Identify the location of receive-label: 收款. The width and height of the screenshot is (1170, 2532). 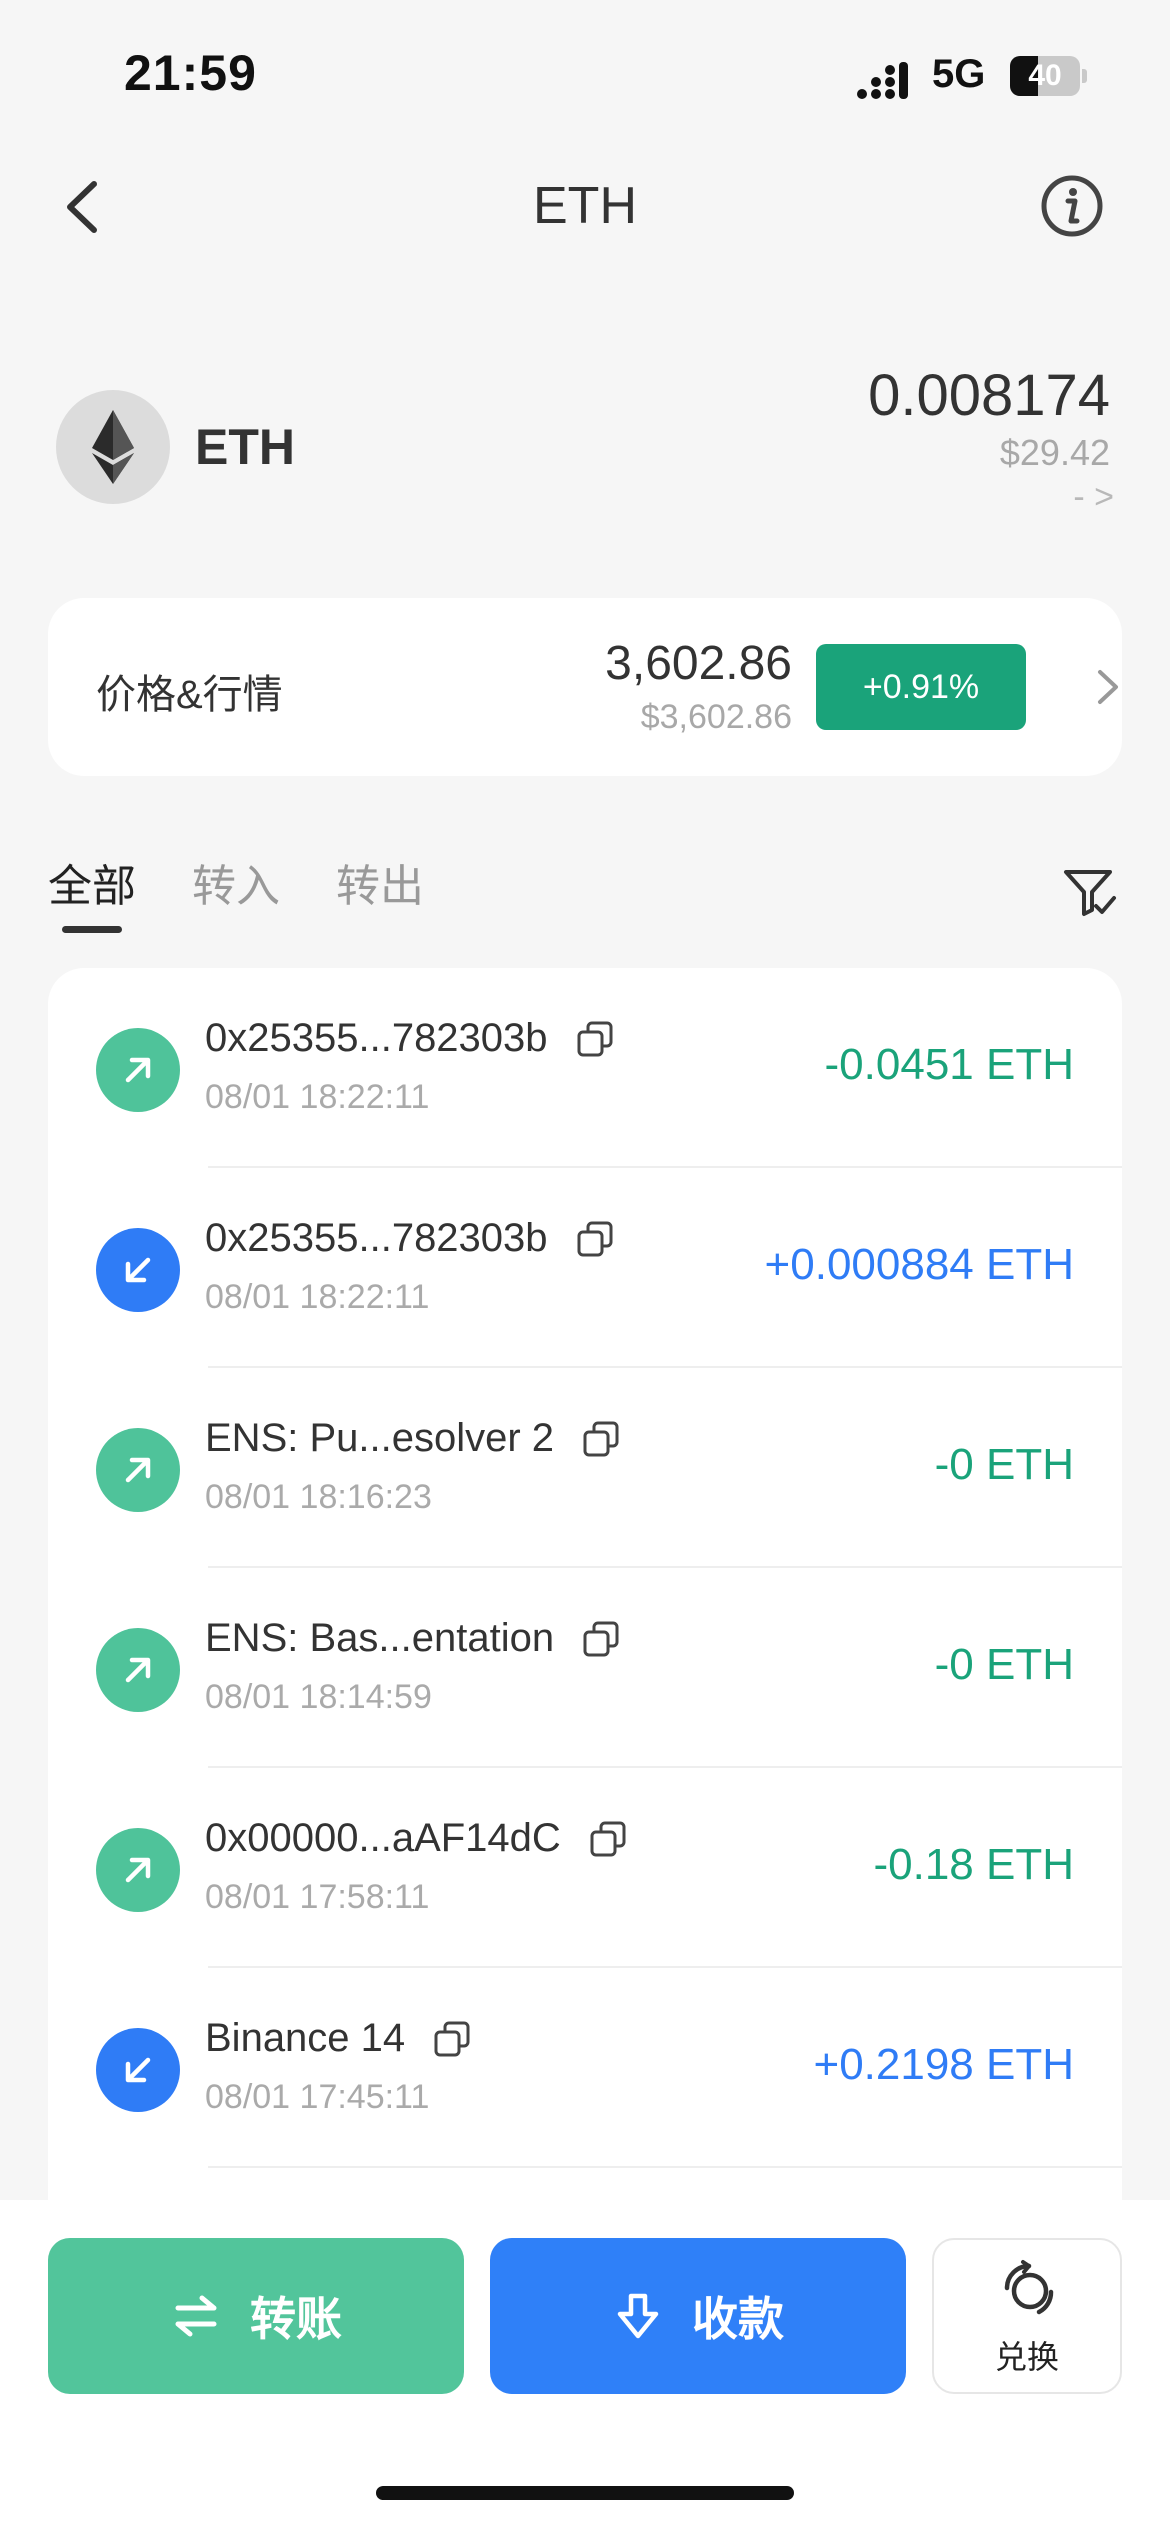
(738, 2319).